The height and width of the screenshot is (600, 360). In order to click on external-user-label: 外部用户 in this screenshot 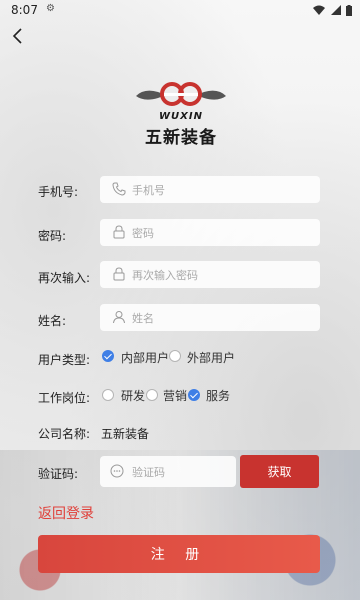, I will do `click(211, 357)`.